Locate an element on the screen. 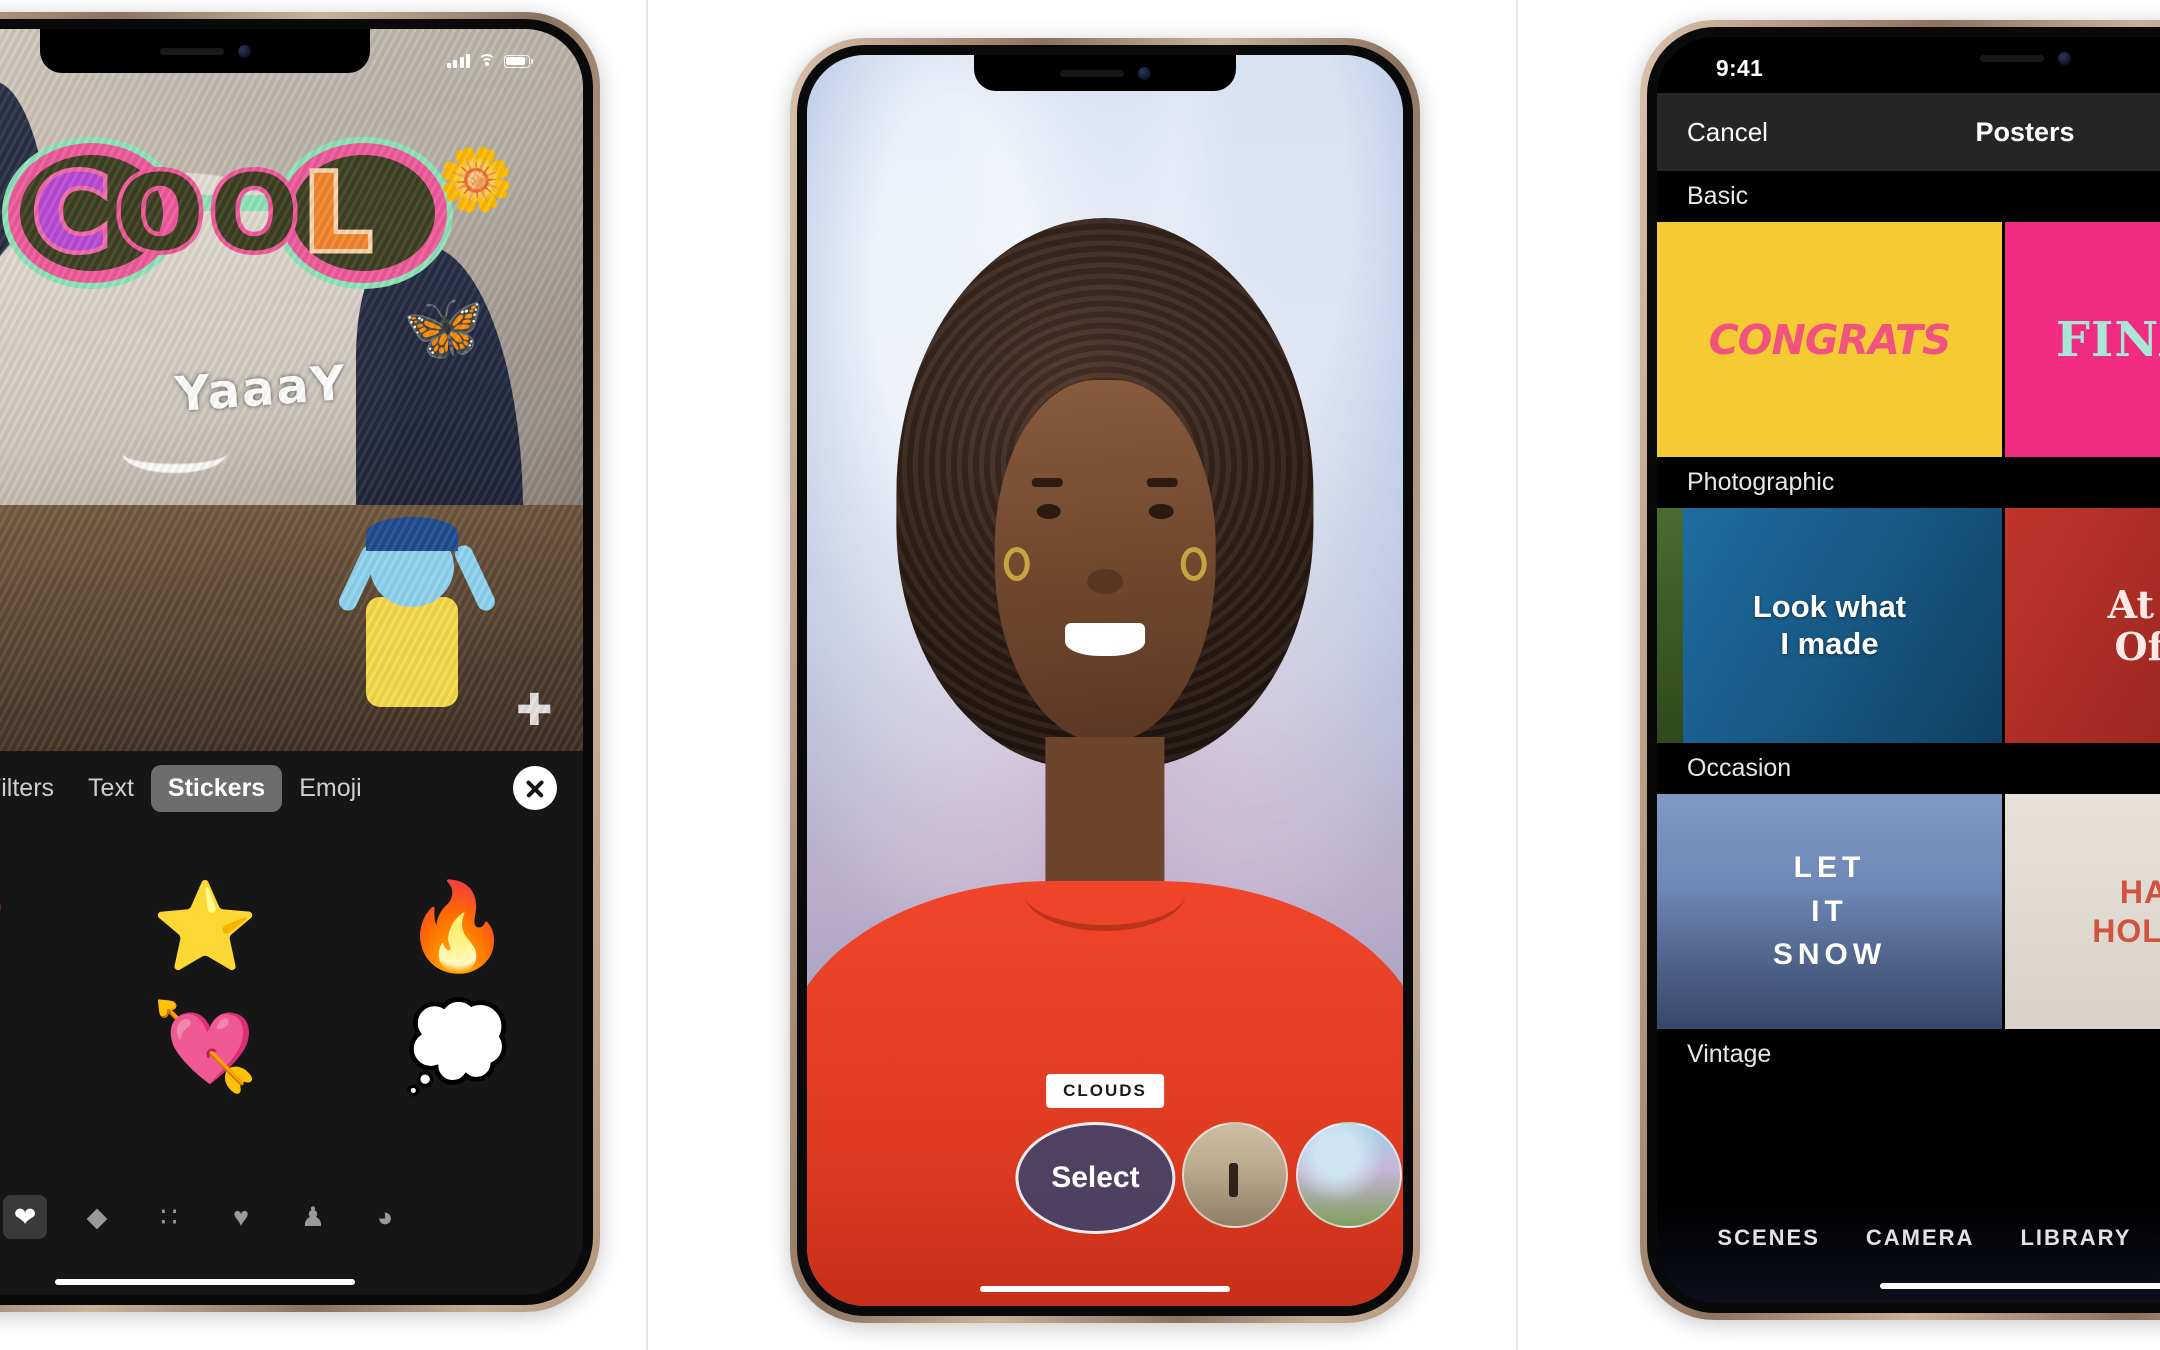 This screenshot has height=1350, width=2160. poster-card-label: CONGRATS is located at coordinates (1830, 339).